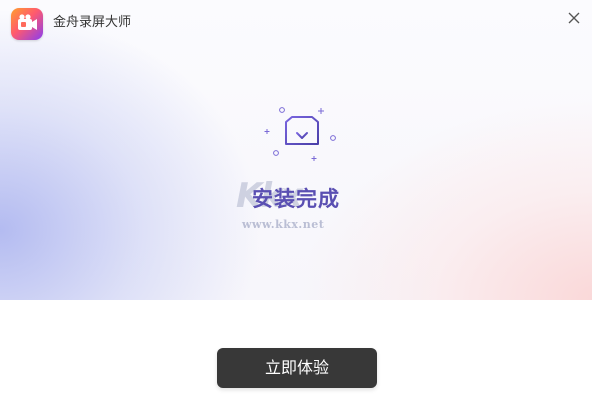 This screenshot has width=592, height=406. I want to click on app-title: 金舟录屏大师, so click(92, 22).